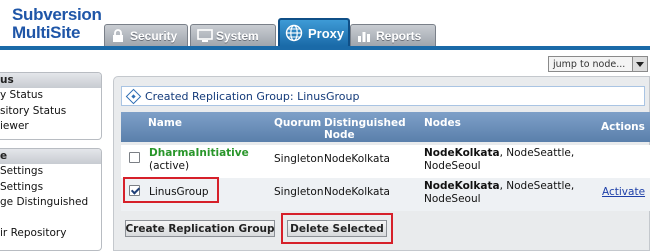 The image size is (650, 251). I want to click on tab-system: System, so click(233, 35).